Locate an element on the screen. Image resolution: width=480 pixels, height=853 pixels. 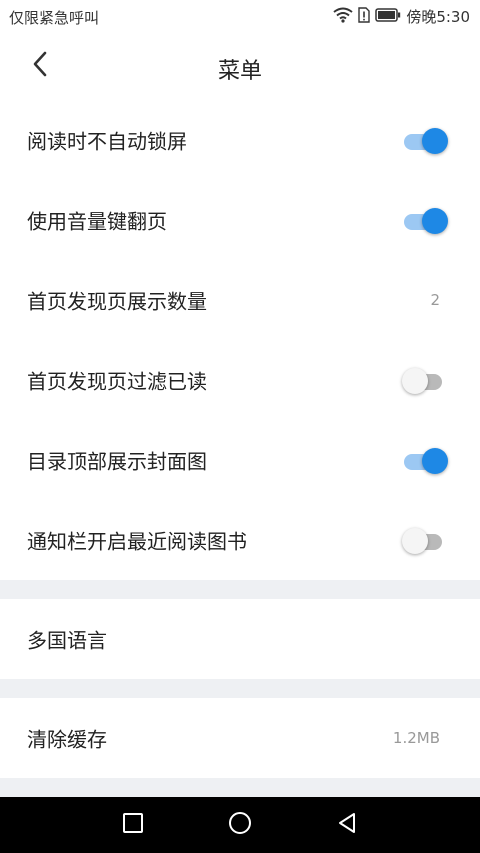
status-carrier-text: 仅限紧急呼叫 is located at coordinates (54, 18).